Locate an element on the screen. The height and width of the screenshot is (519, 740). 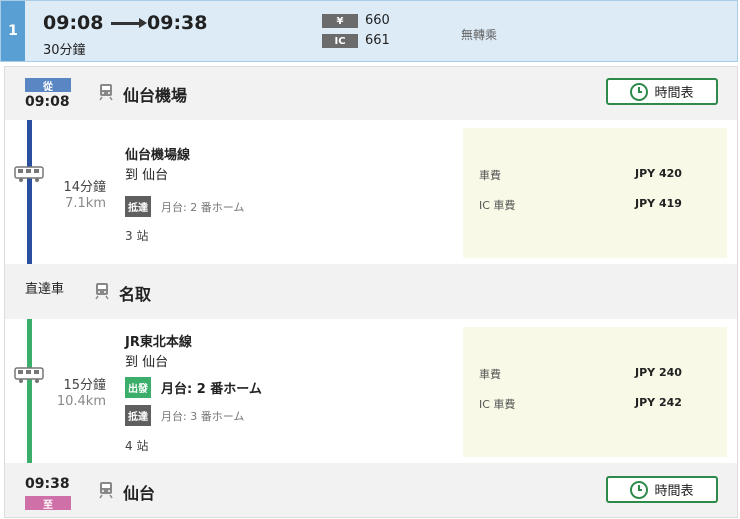
depart-pill: 出發 is located at coordinates (138, 387).